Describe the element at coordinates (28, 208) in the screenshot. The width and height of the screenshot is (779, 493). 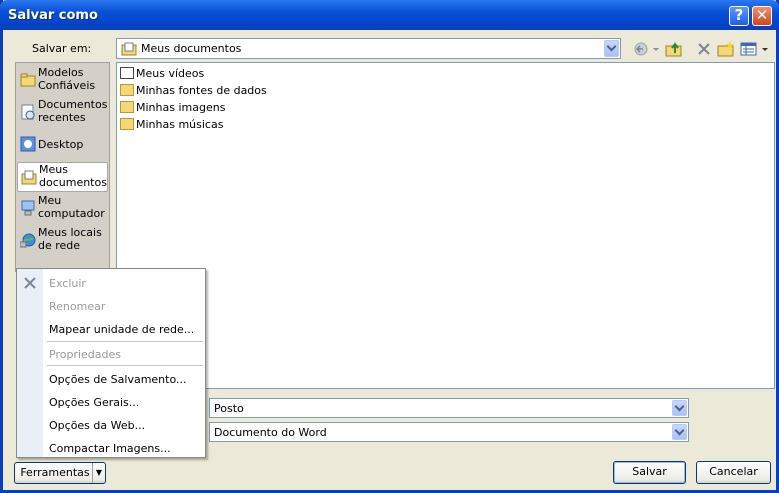
I see `my-computer-icon` at that location.